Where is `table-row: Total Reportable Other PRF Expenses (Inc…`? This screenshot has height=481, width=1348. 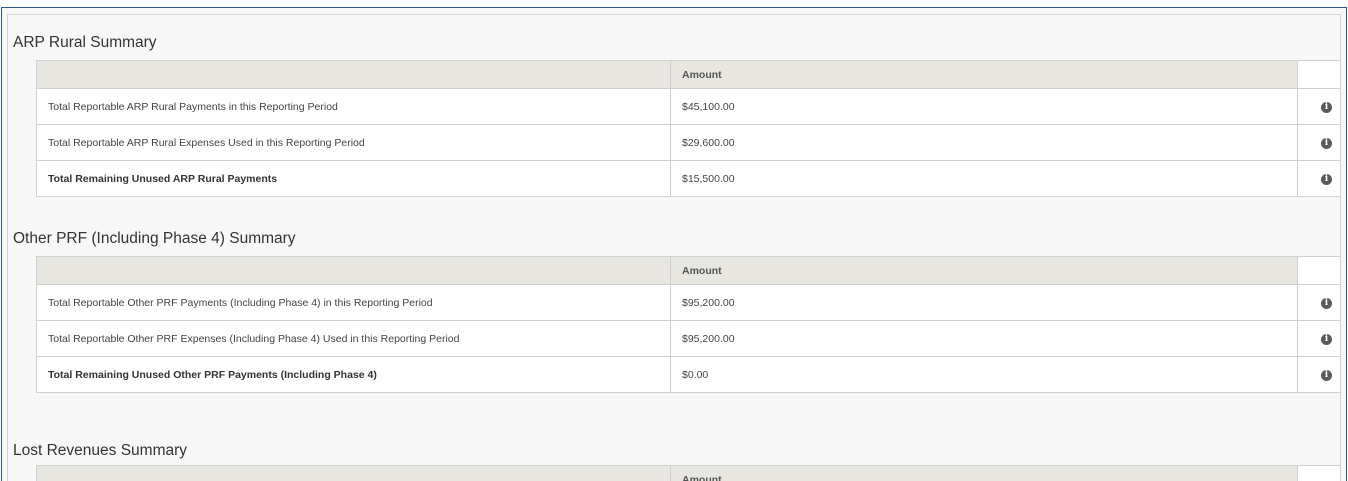 table-row: Total Reportable Other PRF Expenses (Inc… is located at coordinates (688, 338).